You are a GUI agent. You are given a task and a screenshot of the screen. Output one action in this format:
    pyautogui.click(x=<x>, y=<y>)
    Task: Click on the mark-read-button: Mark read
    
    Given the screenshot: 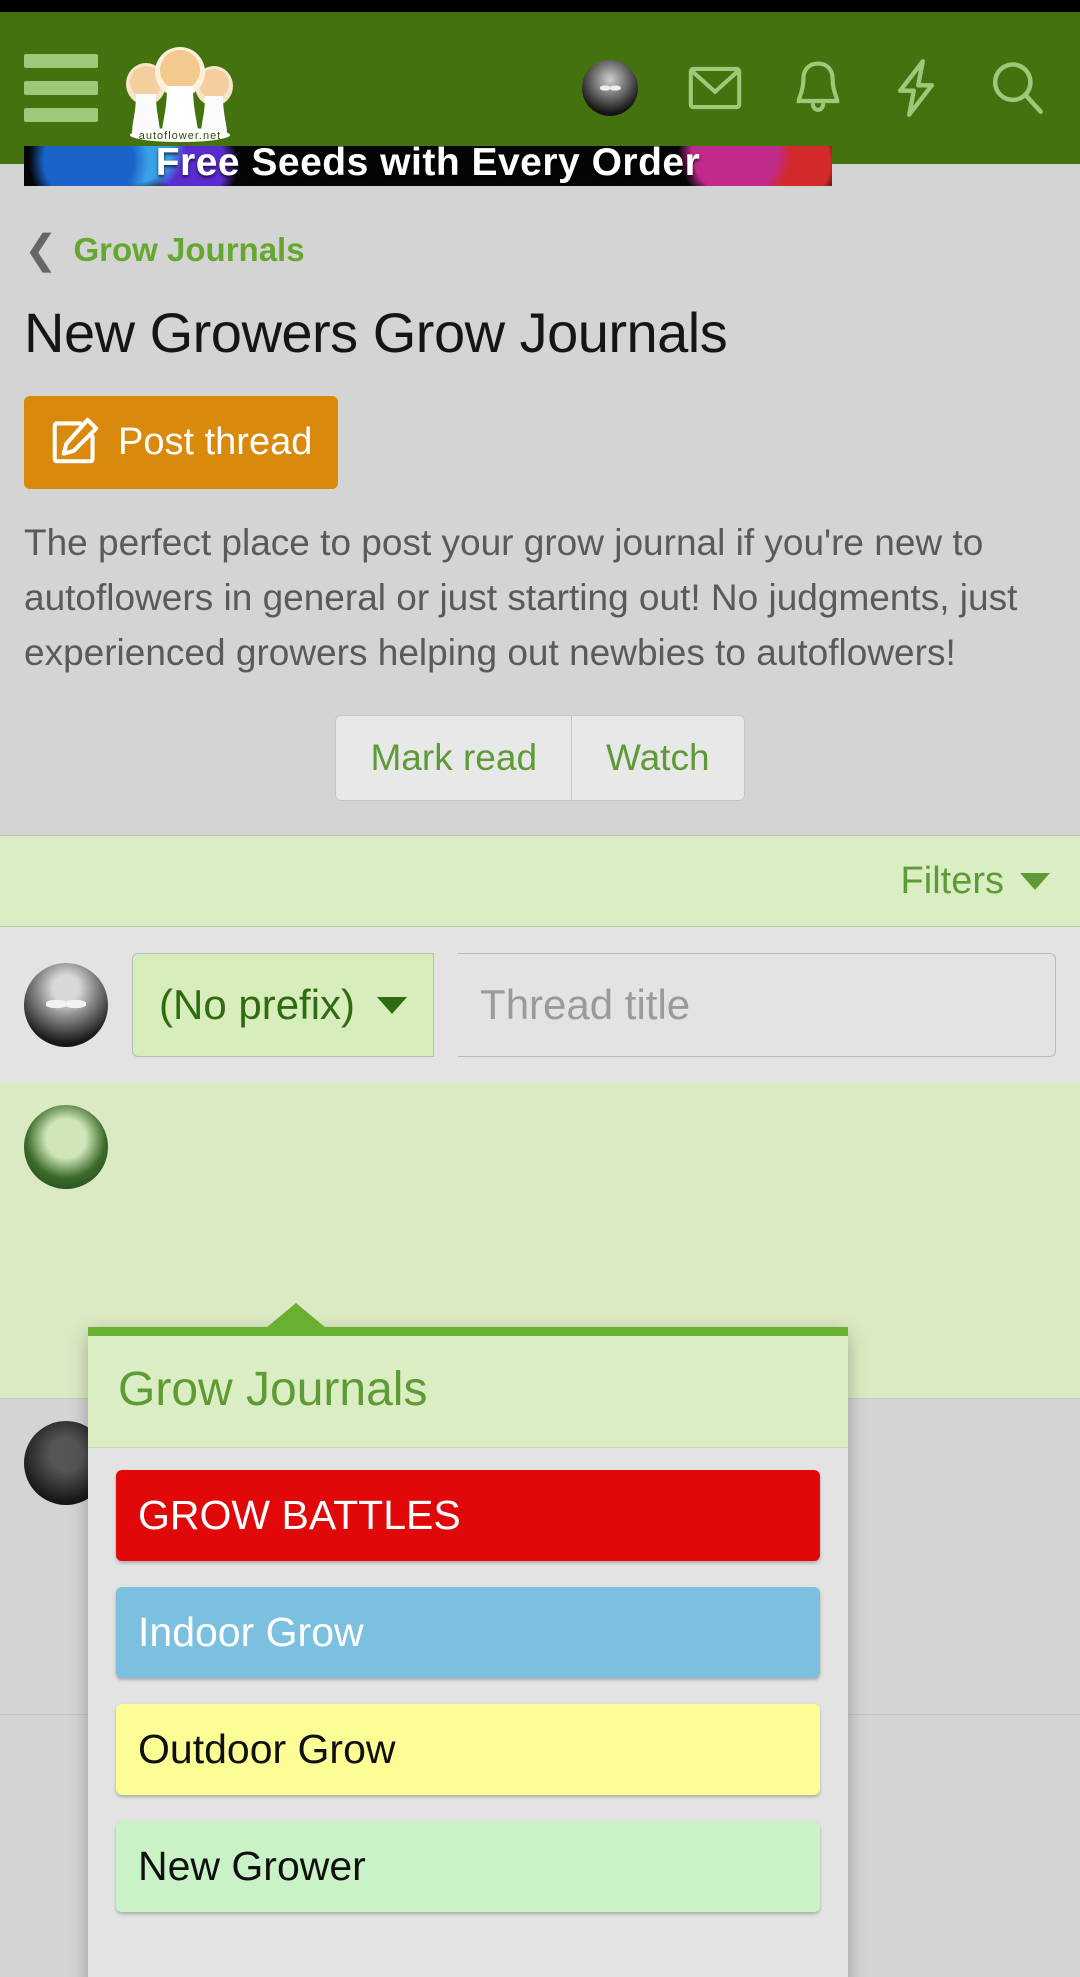 What is the action you would take?
    pyautogui.click(x=453, y=758)
    